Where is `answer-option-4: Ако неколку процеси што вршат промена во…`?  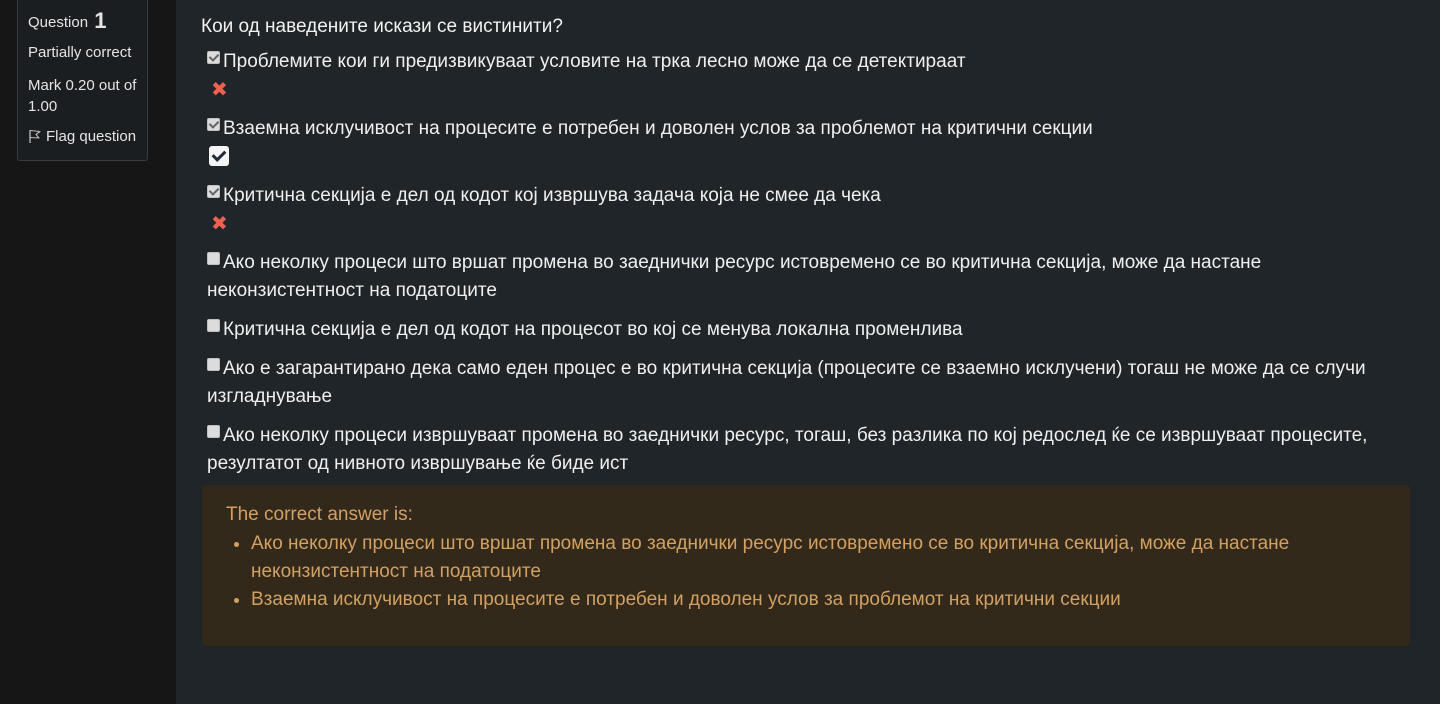
answer-option-4: Ако неколку процеси што вршат промена во… is located at coordinates (812, 277).